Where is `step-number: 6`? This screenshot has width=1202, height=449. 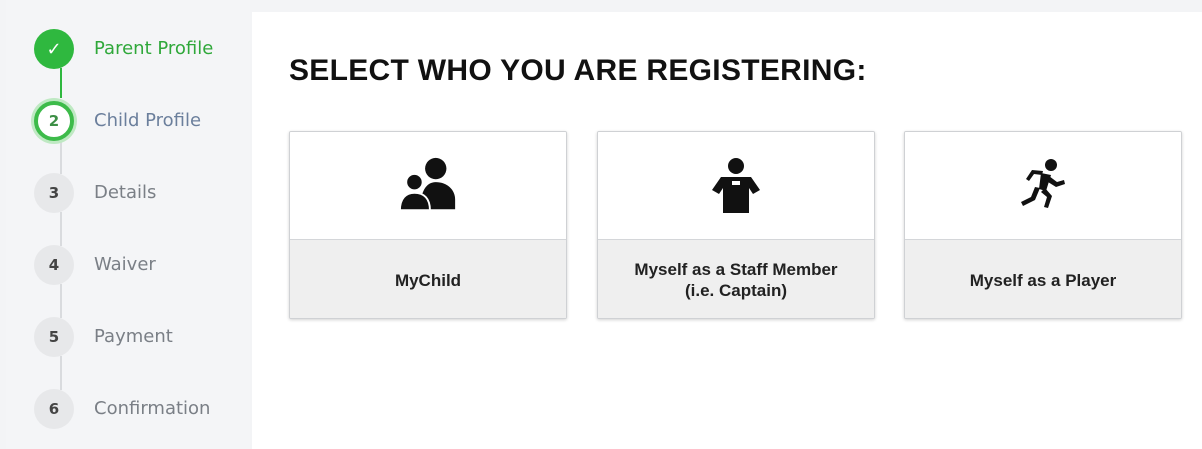 step-number: 6 is located at coordinates (54, 409).